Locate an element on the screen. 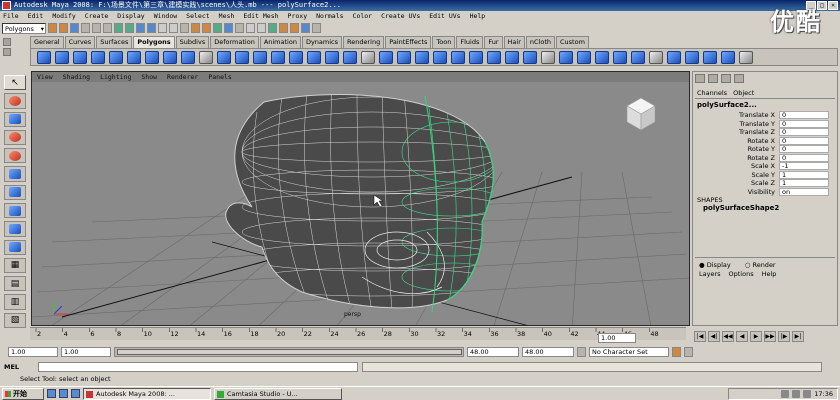 This screenshot has height=400, width=840. make-live-icon is located at coordinates (239, 28).